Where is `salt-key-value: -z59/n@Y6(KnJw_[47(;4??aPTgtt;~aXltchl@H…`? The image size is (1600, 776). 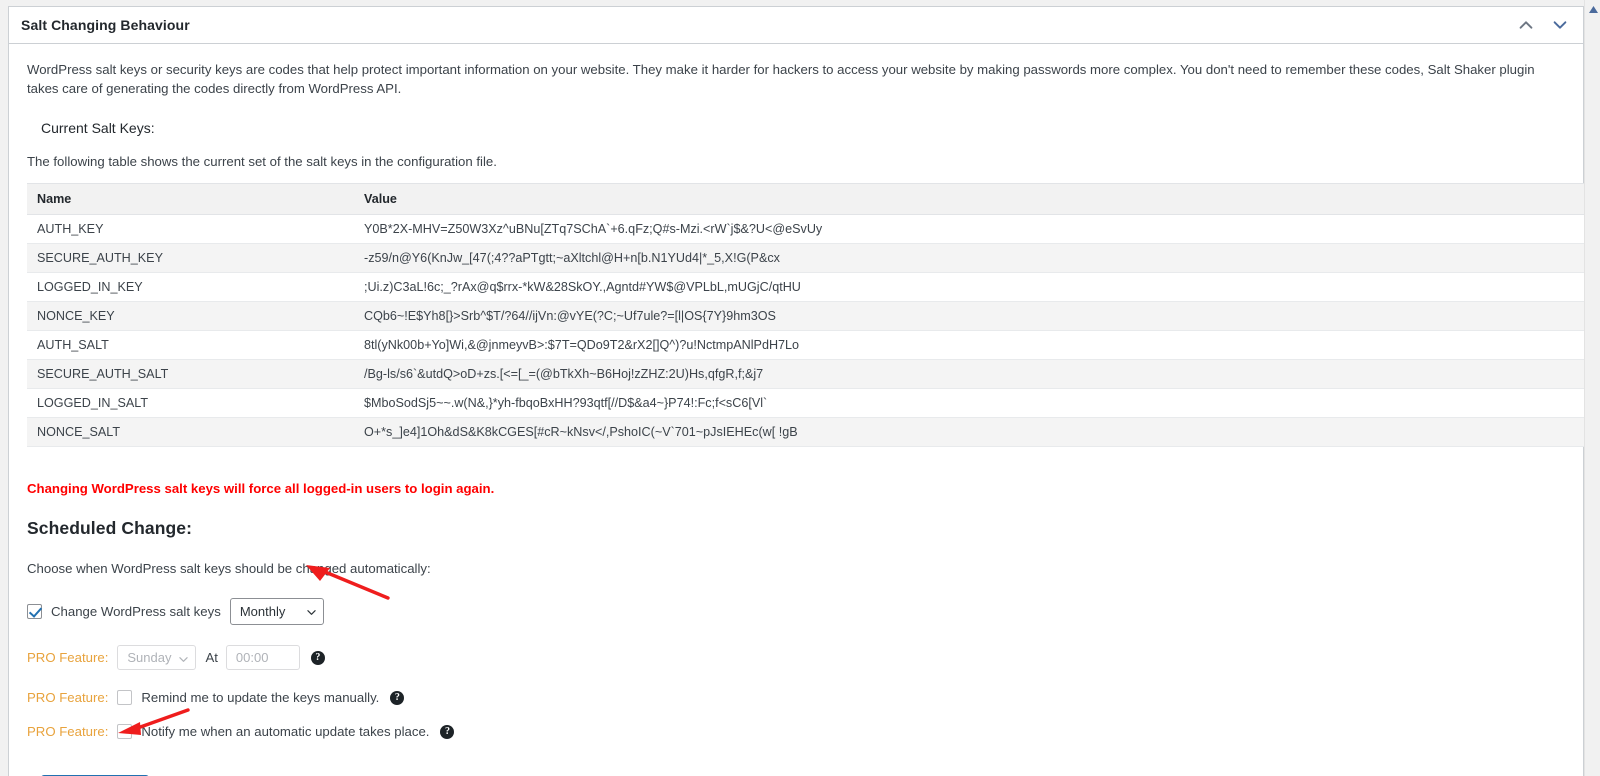 salt-key-value: -z59/n@Y6(KnJw_[47(;4??aPTgtt;~aXltchl@H… is located at coordinates (971, 258).